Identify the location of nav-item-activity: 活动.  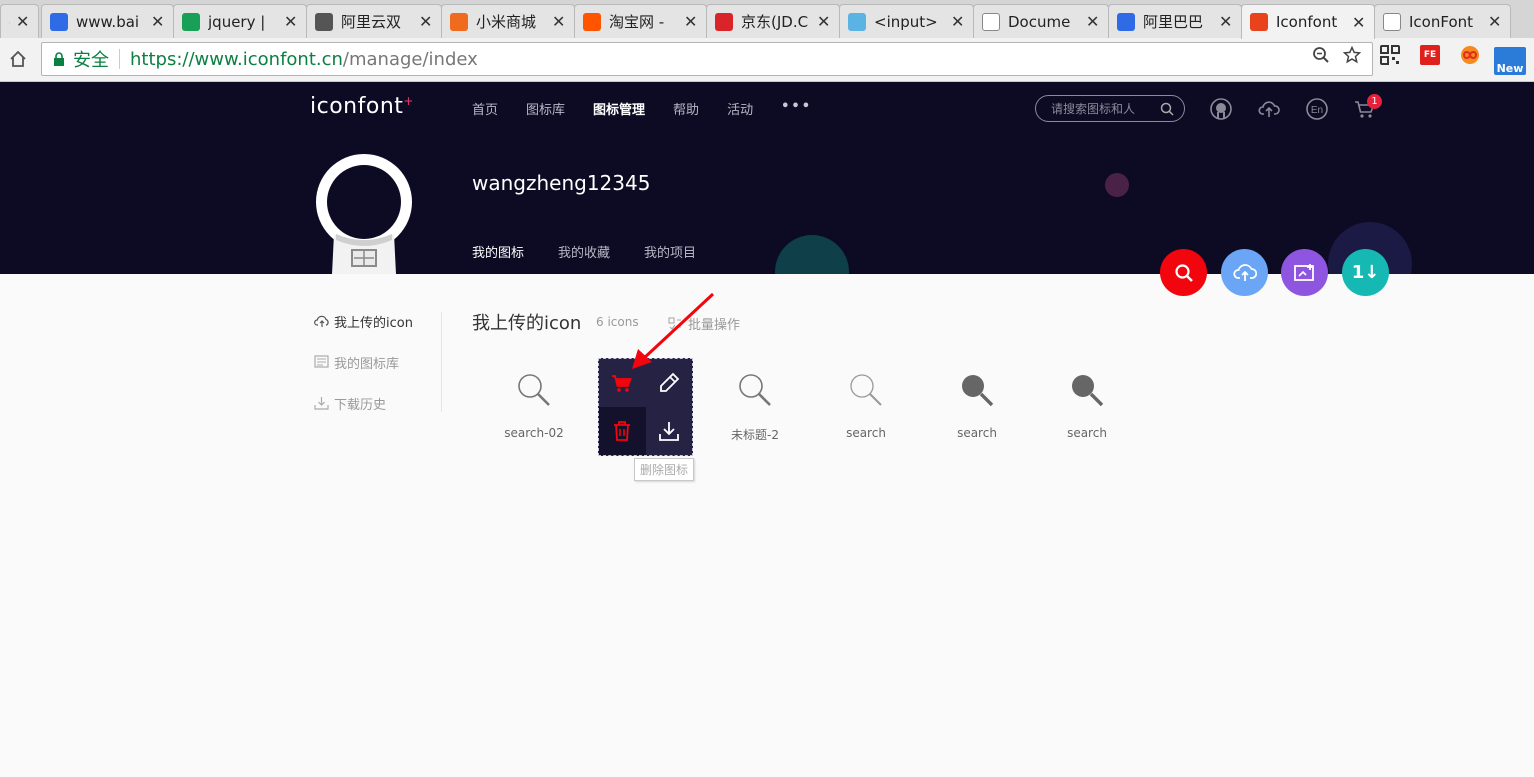
(740, 108).